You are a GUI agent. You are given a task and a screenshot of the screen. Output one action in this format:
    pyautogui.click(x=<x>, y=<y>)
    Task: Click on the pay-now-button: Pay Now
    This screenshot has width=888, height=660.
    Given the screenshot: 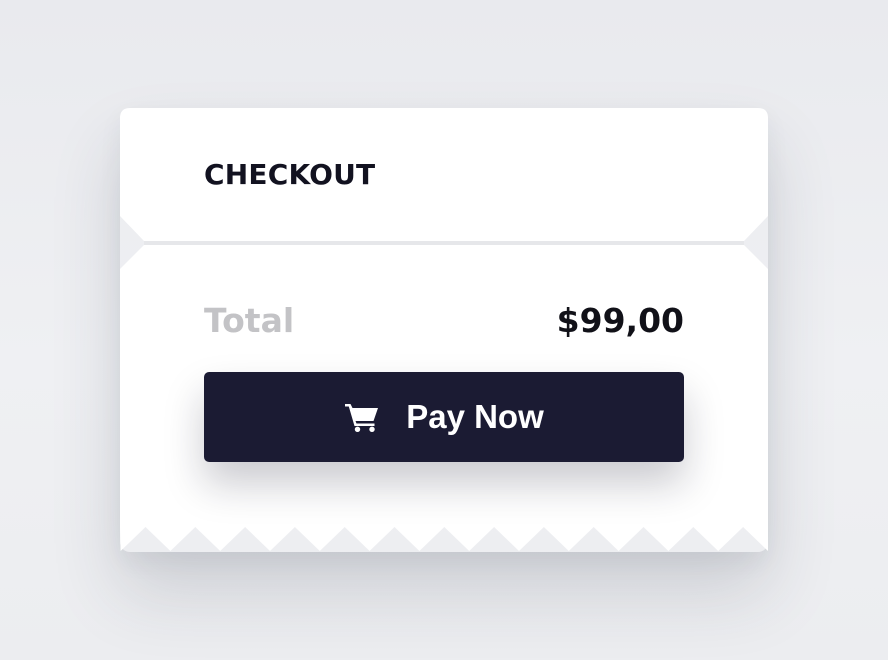 What is the action you would take?
    pyautogui.click(x=444, y=417)
    